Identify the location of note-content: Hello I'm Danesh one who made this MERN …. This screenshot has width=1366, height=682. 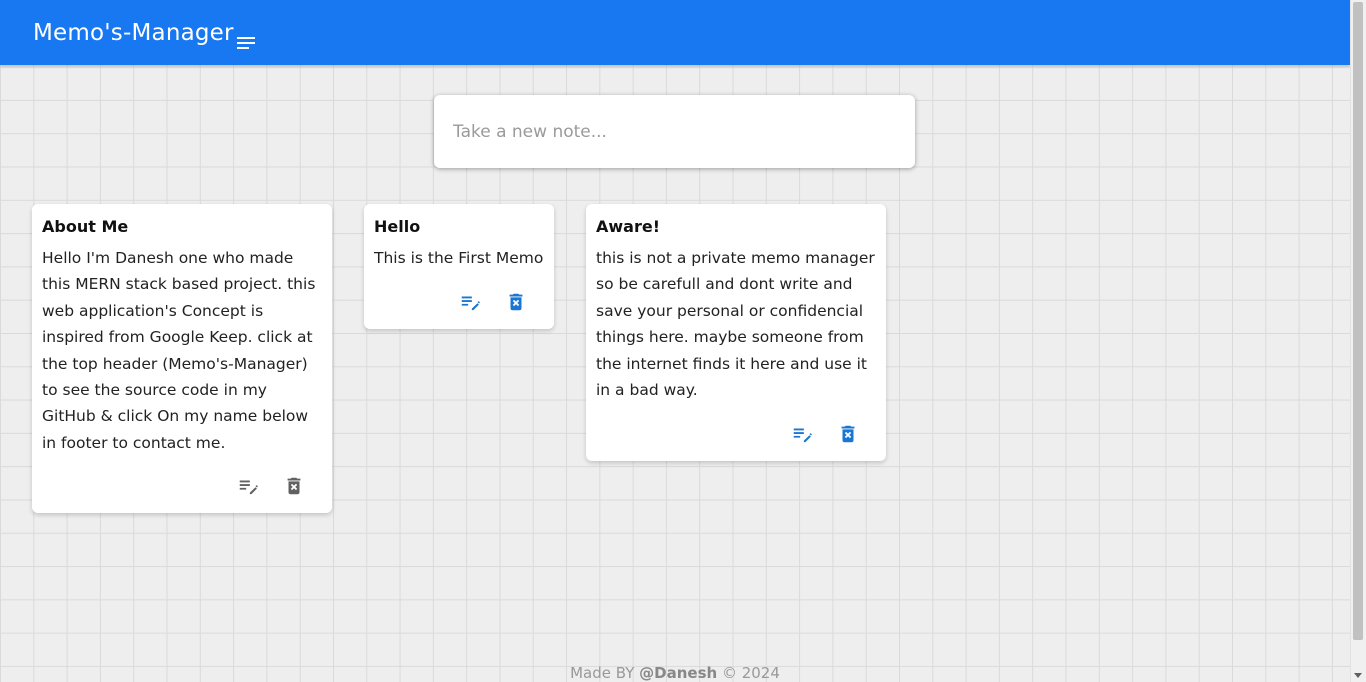
(179, 350).